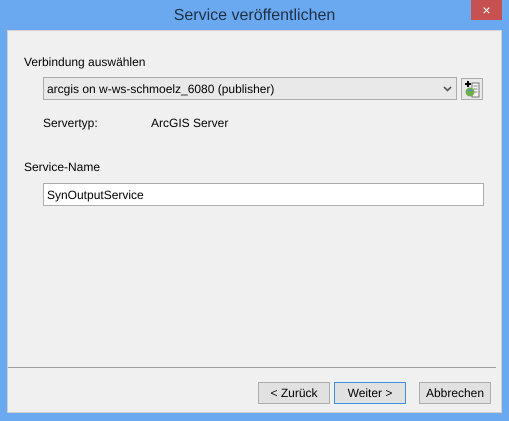  I want to click on close-button: ×, so click(486, 10).